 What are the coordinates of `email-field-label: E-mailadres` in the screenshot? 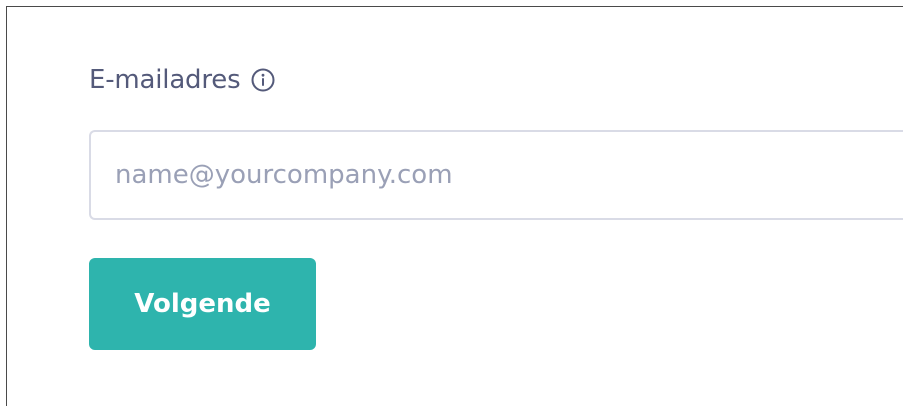 It's located at (182, 80).